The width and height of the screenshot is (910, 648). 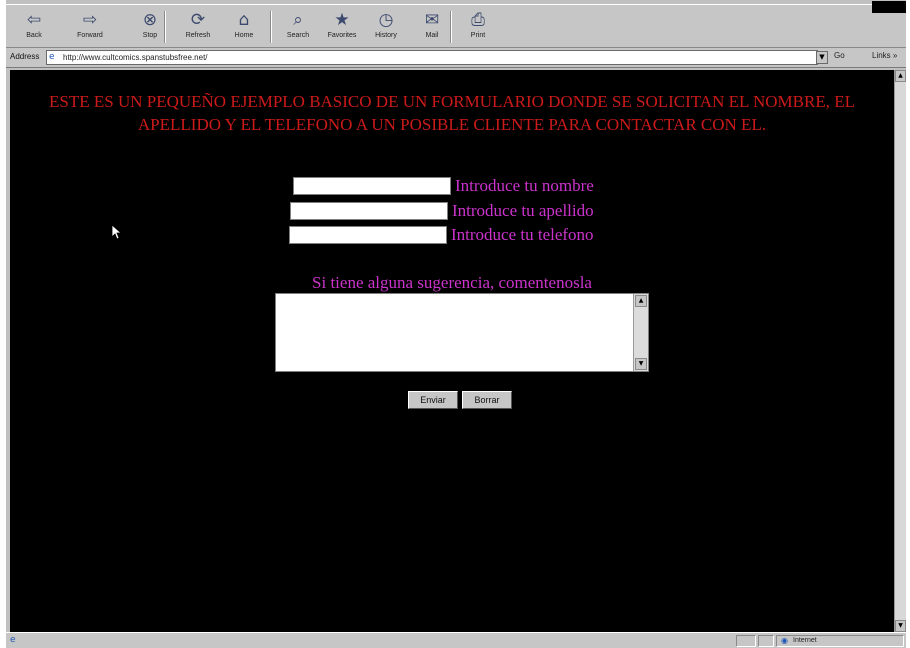 What do you see at coordinates (432, 35) in the screenshot?
I see `toolbar-button-label: Mail` at bounding box center [432, 35].